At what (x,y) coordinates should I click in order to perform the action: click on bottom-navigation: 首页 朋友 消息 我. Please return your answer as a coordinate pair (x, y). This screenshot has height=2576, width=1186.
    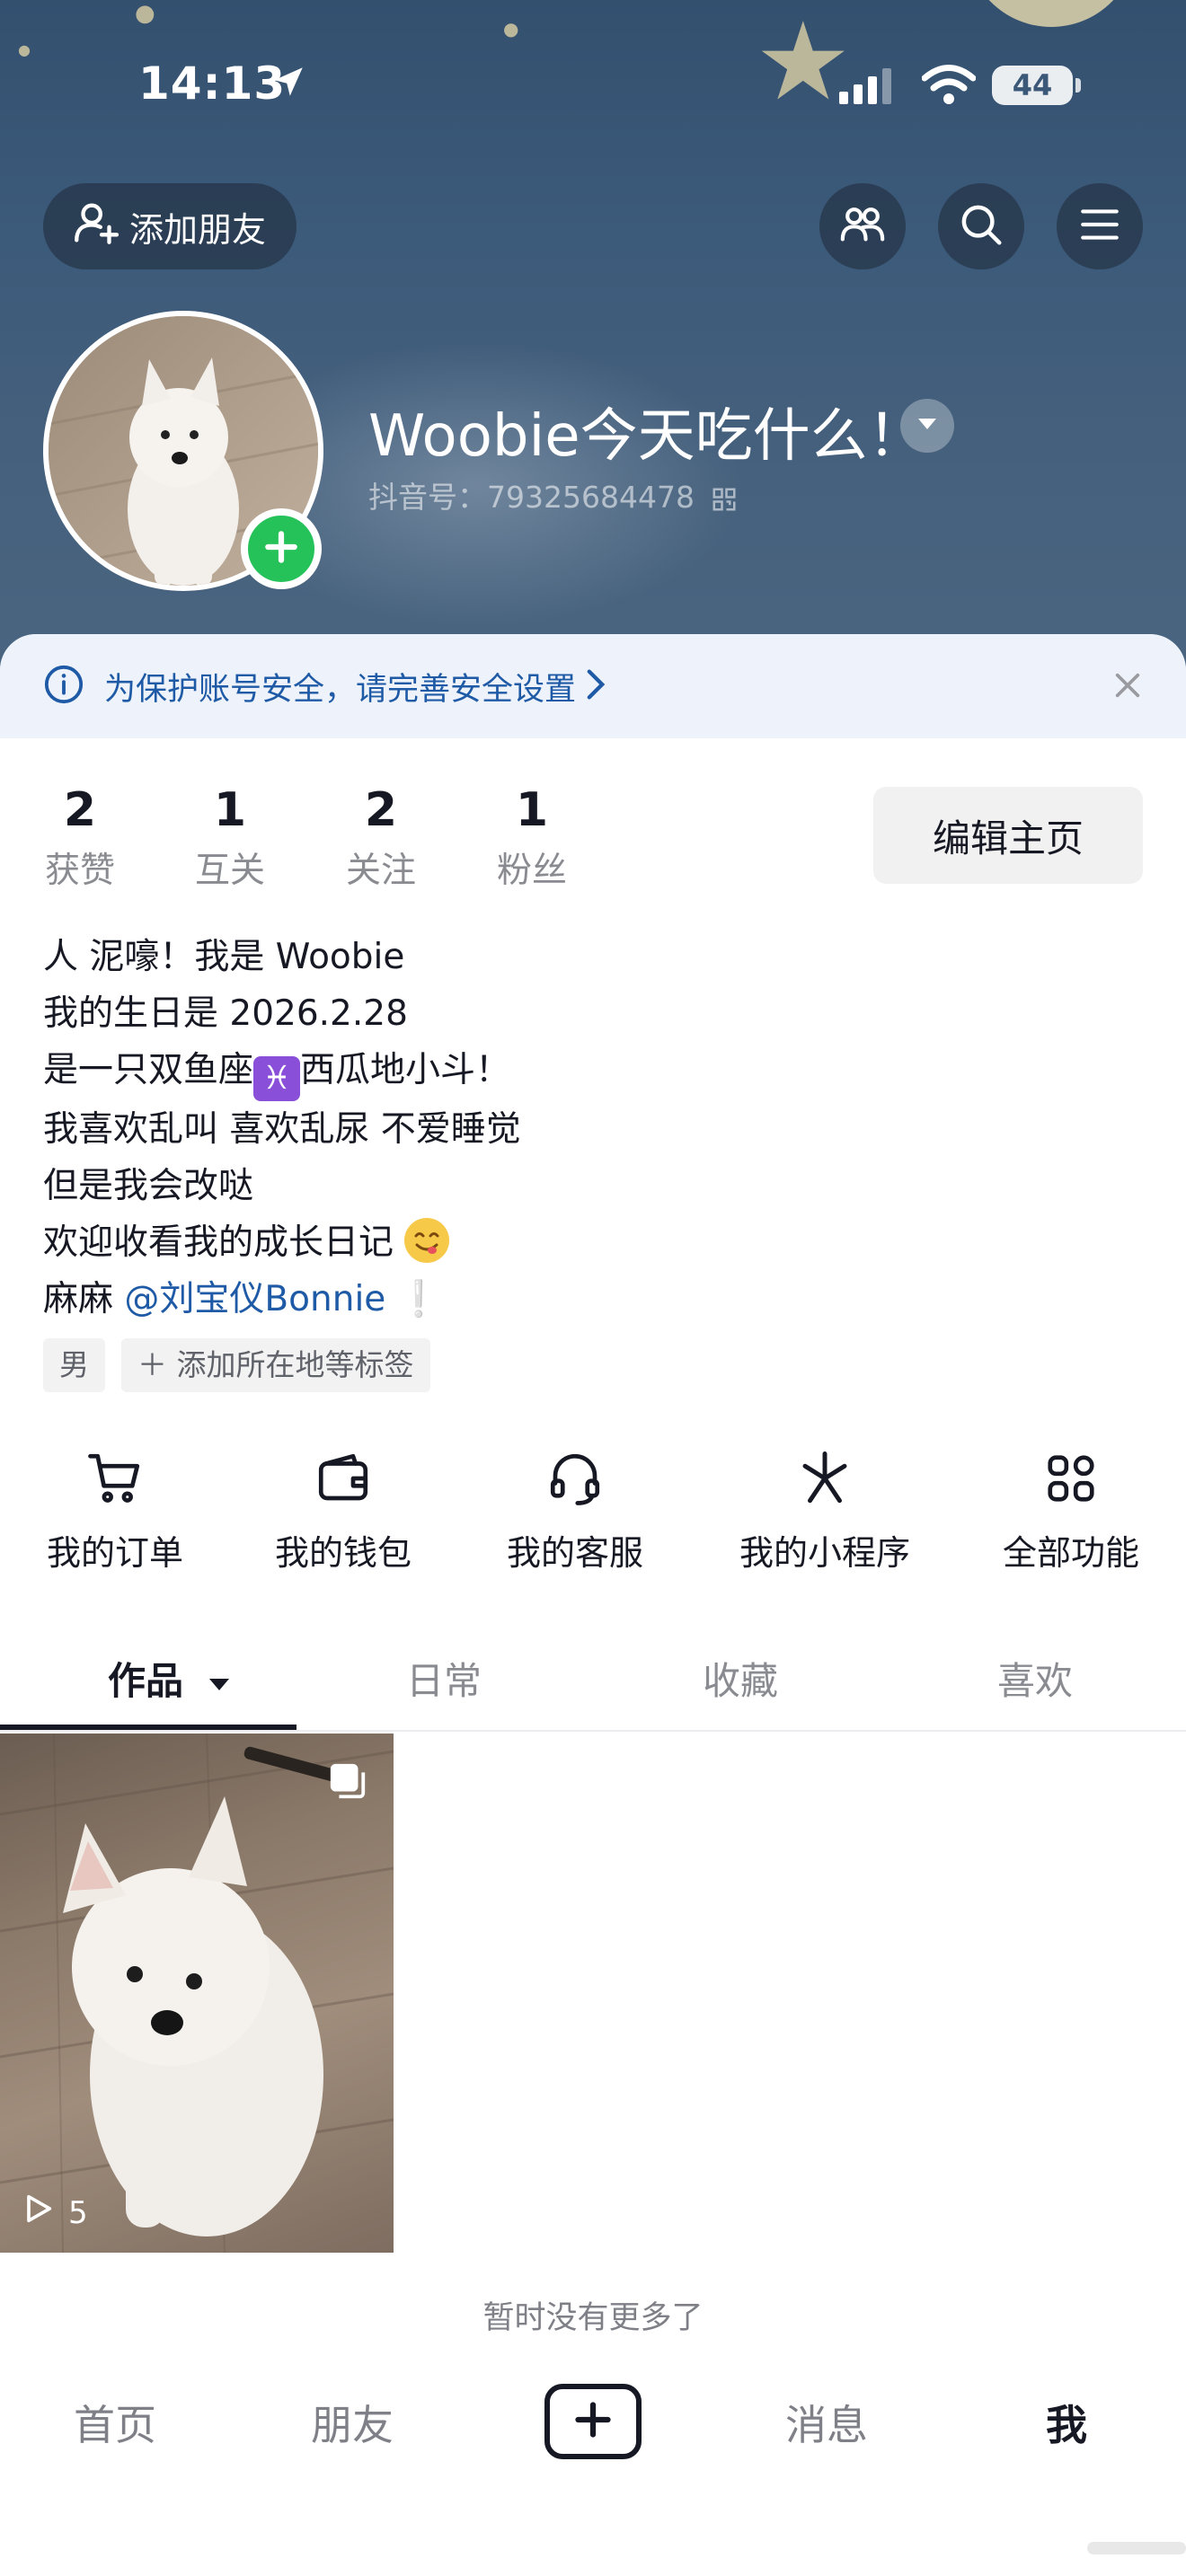
    Looking at the image, I should click on (593, 2469).